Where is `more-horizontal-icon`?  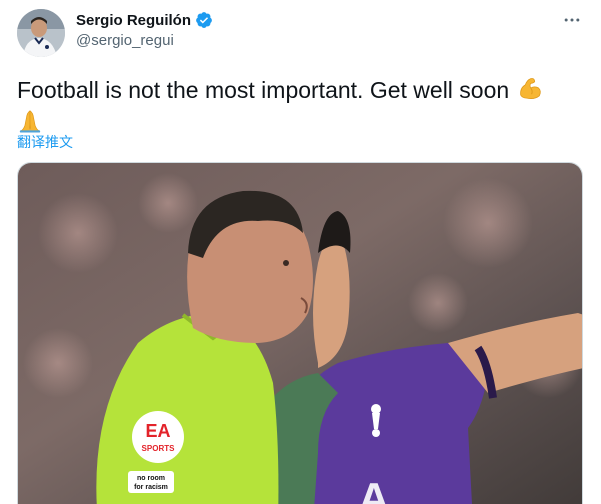
more-horizontal-icon is located at coordinates (572, 20).